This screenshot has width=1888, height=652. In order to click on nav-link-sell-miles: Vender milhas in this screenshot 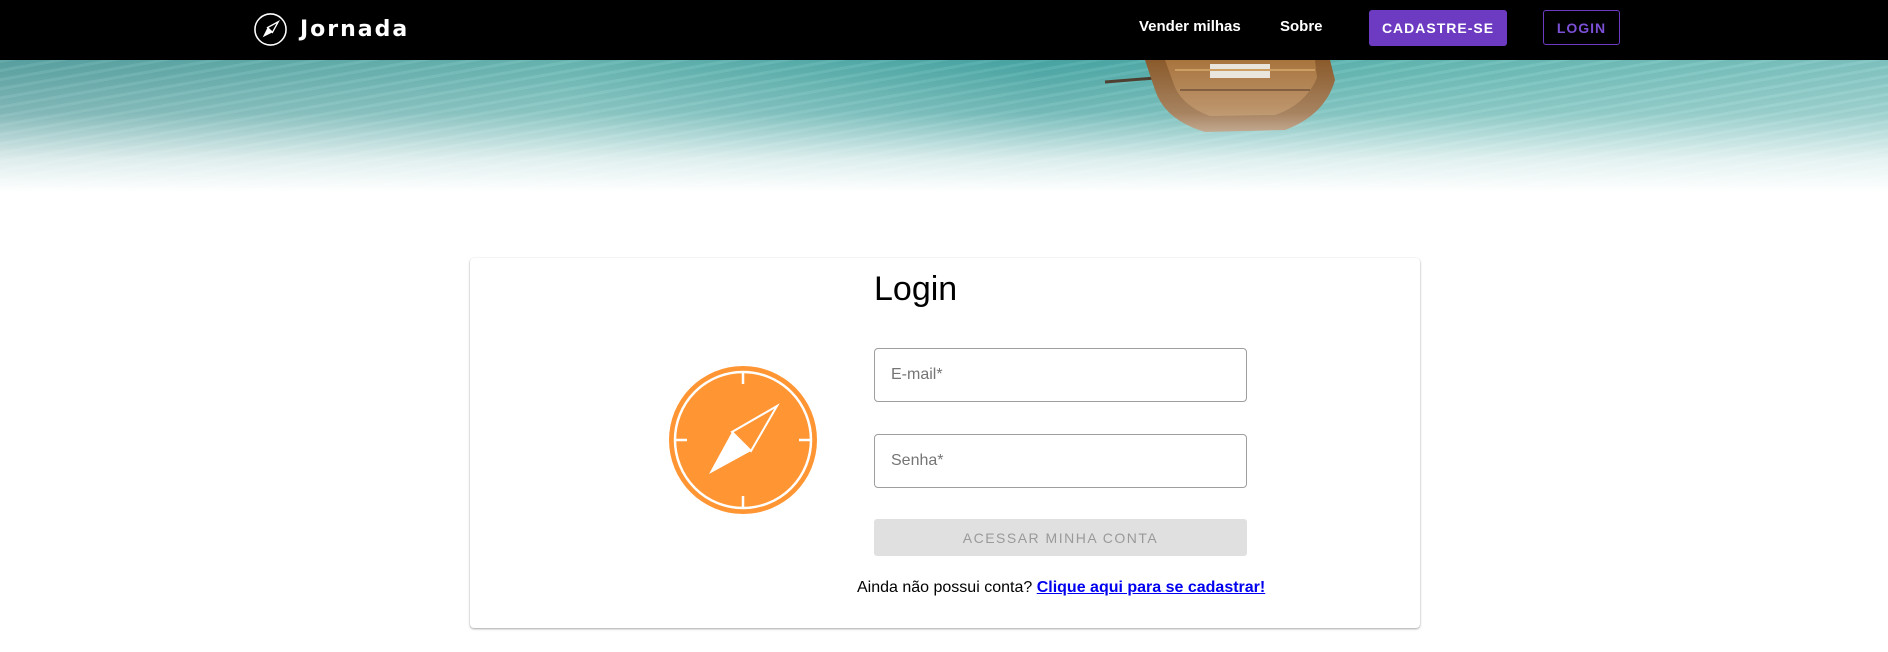, I will do `click(1190, 26)`.